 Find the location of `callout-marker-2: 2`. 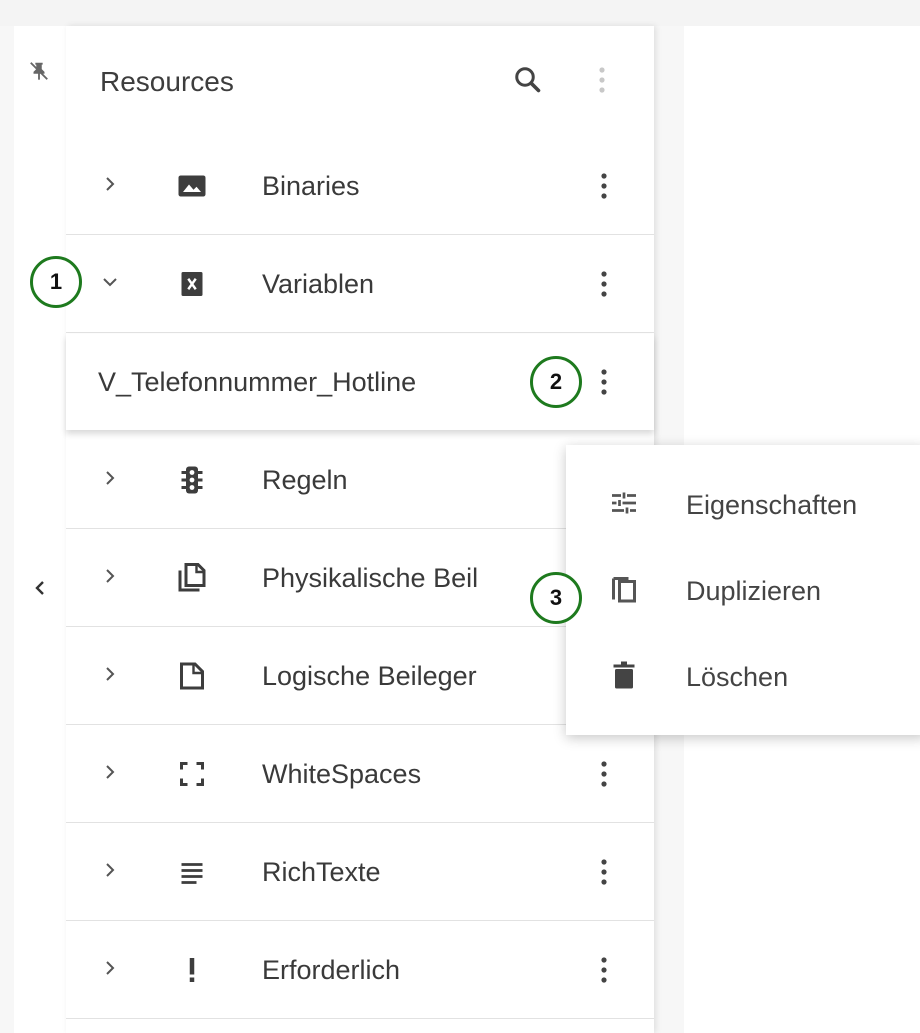

callout-marker-2: 2 is located at coordinates (556, 382).